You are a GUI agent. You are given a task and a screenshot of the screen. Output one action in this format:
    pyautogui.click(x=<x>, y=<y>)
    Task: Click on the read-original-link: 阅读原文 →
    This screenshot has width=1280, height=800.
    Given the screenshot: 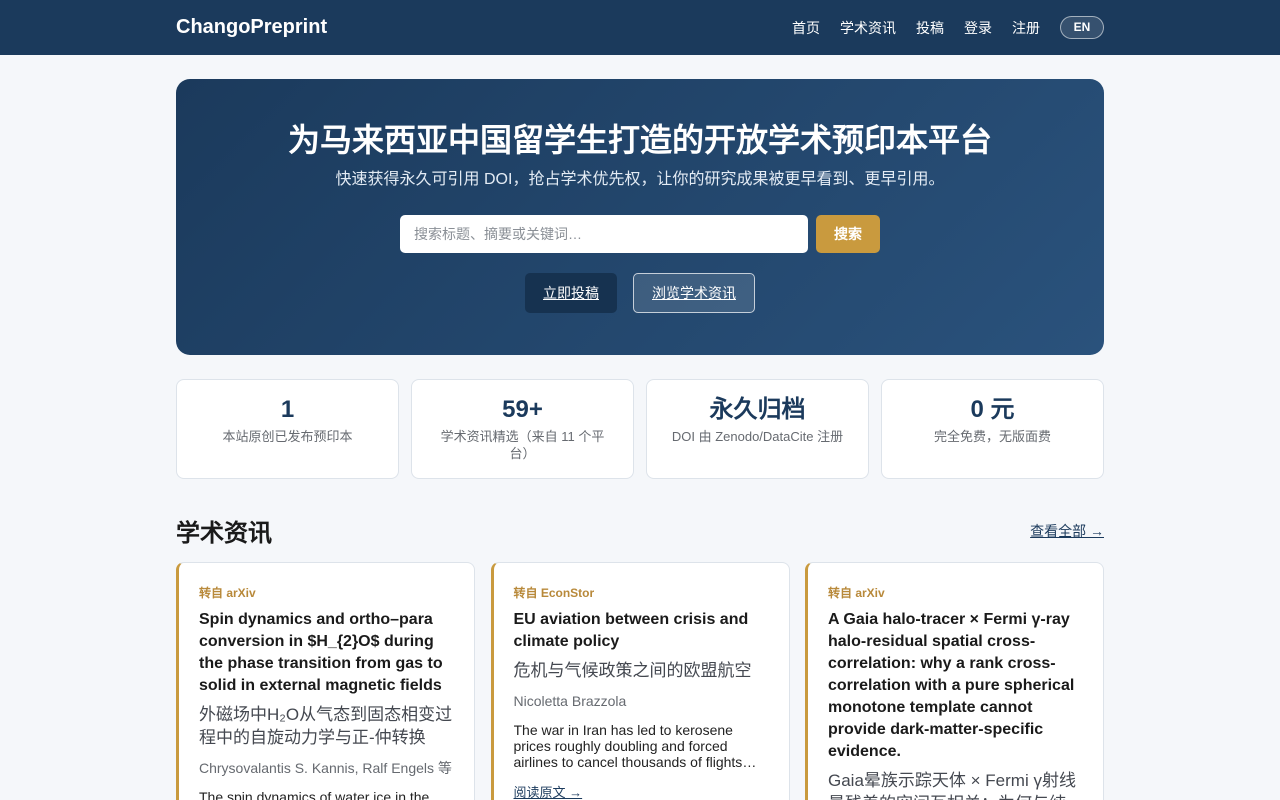 What is the action you would take?
    pyautogui.click(x=548, y=791)
    